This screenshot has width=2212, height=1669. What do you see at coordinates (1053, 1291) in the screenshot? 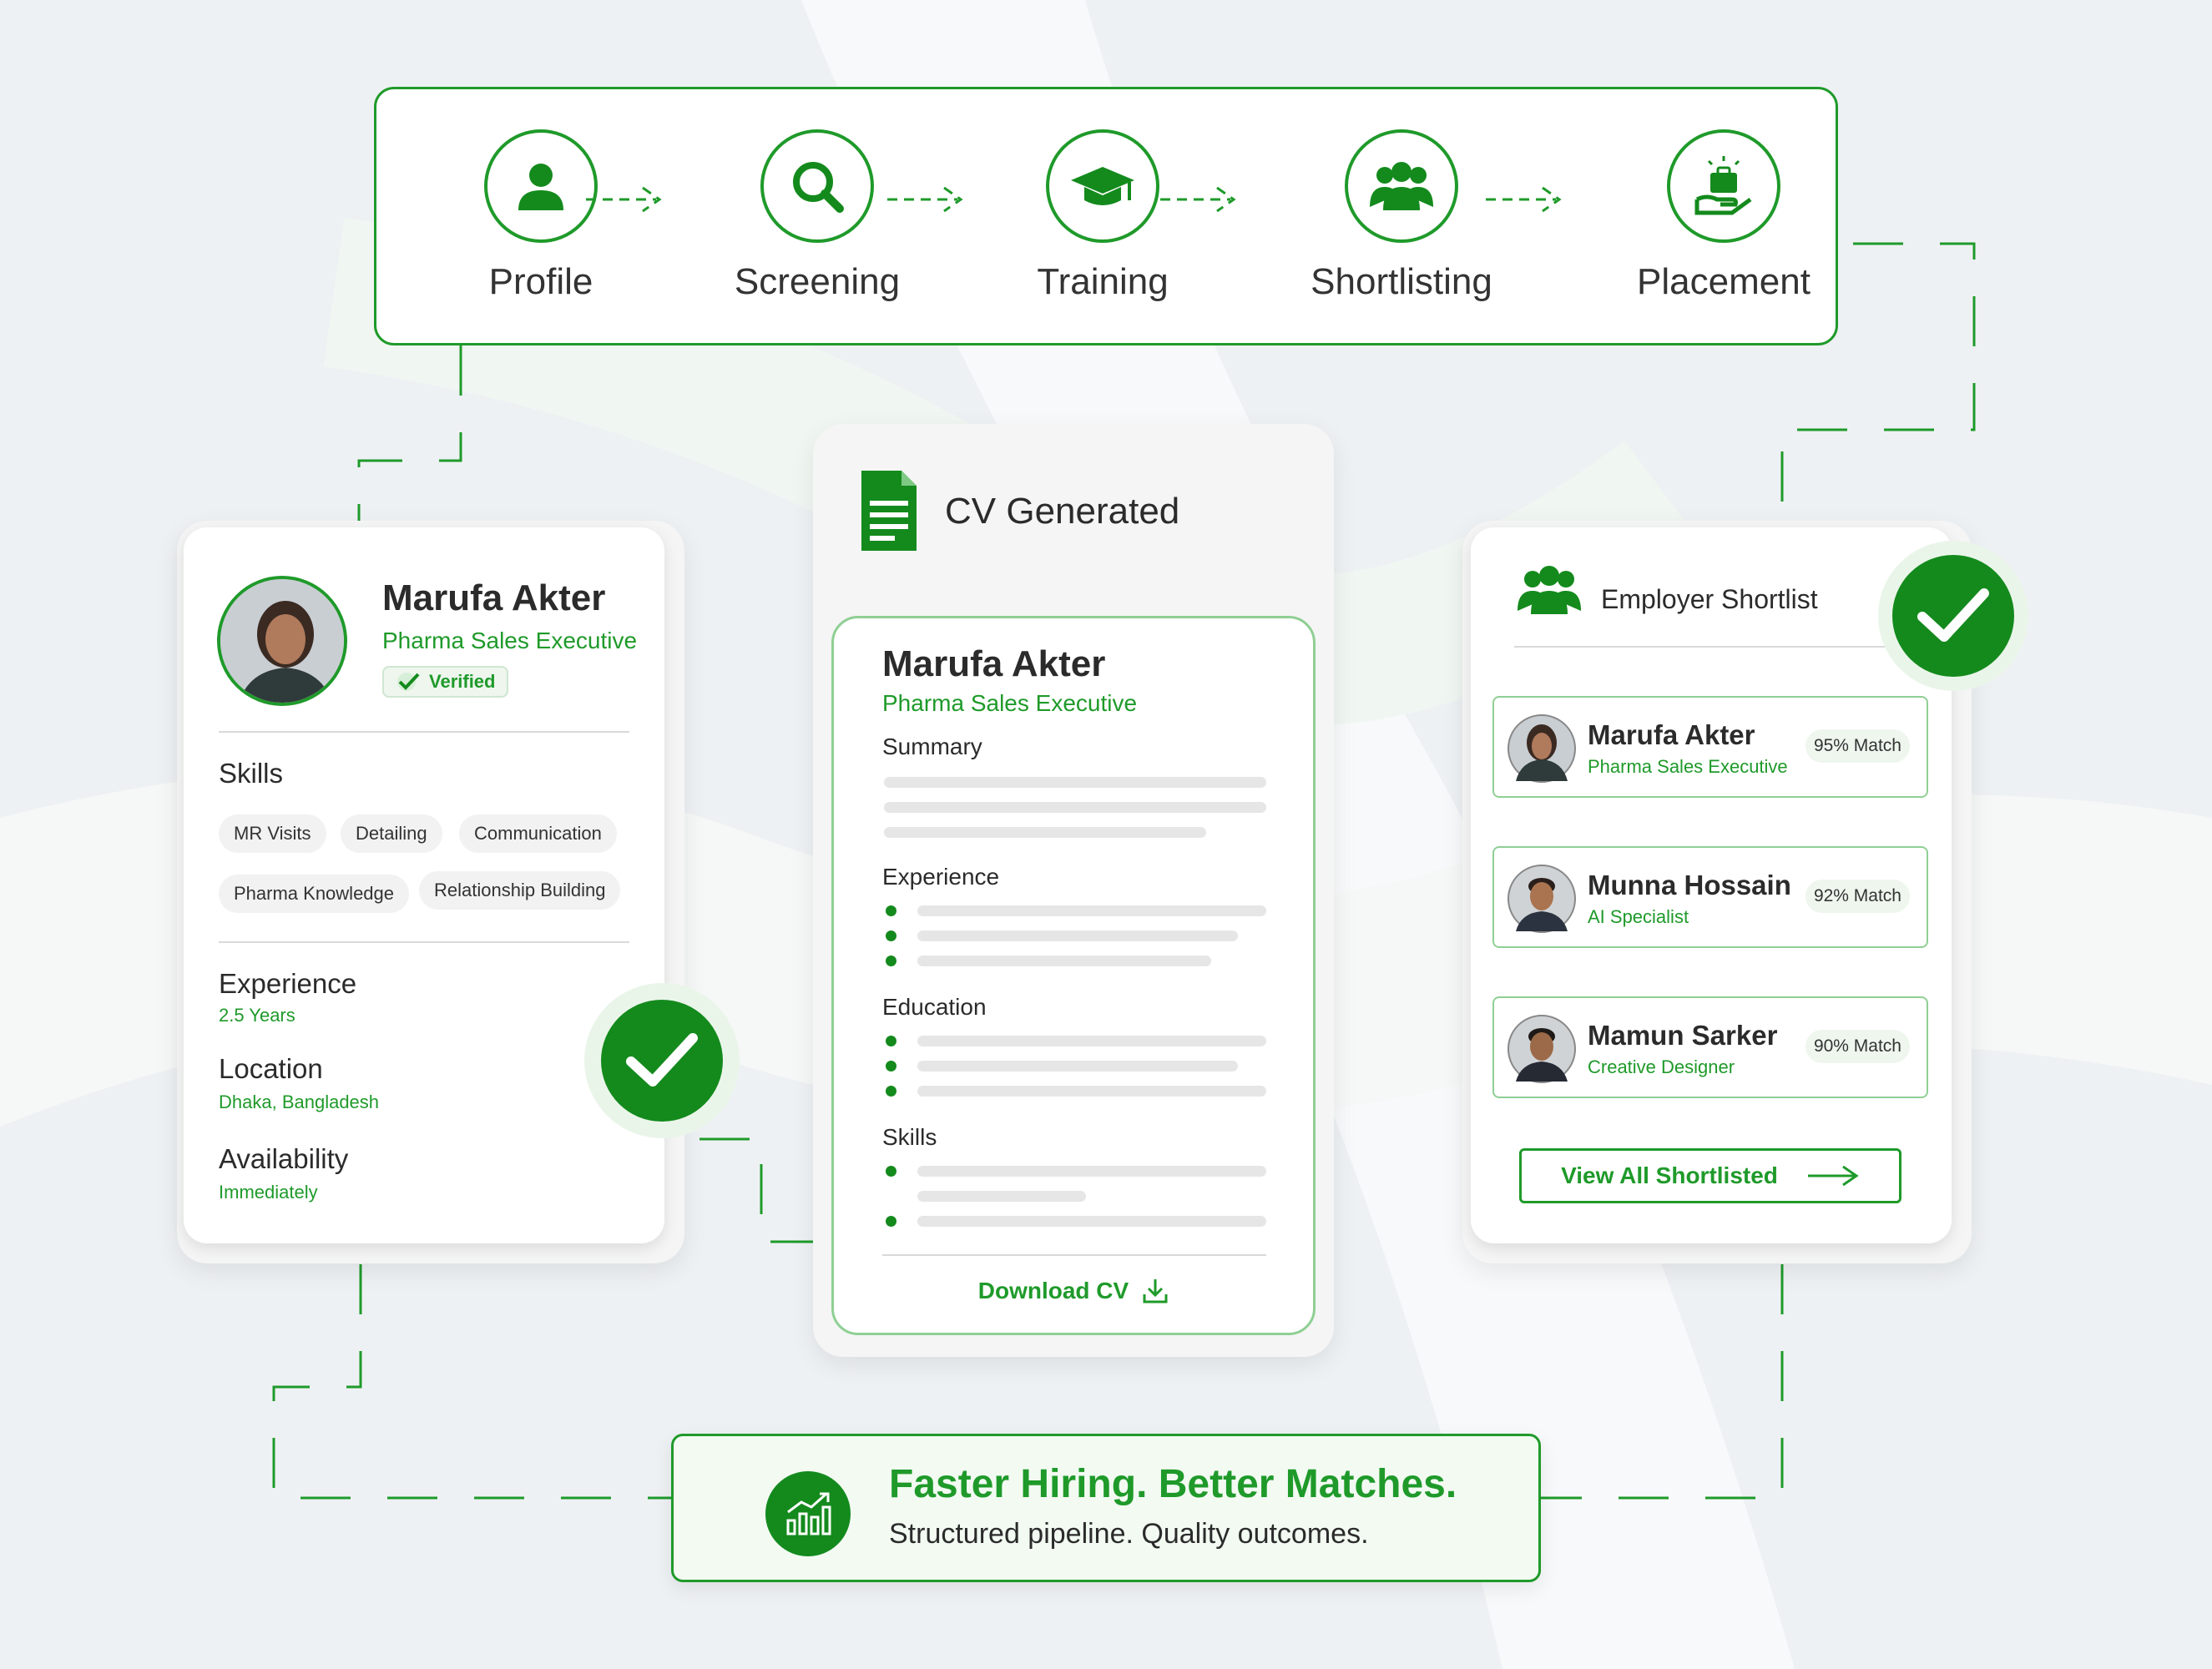
I see `download-cv-label: Download CV` at bounding box center [1053, 1291].